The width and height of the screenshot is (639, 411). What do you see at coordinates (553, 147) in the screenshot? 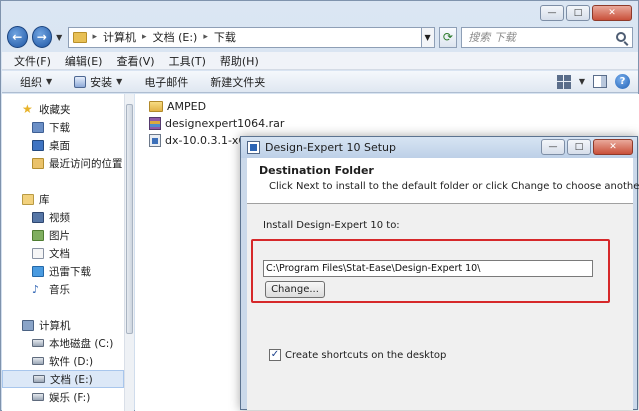
I see `dialog-minimize-button: —` at bounding box center [553, 147].